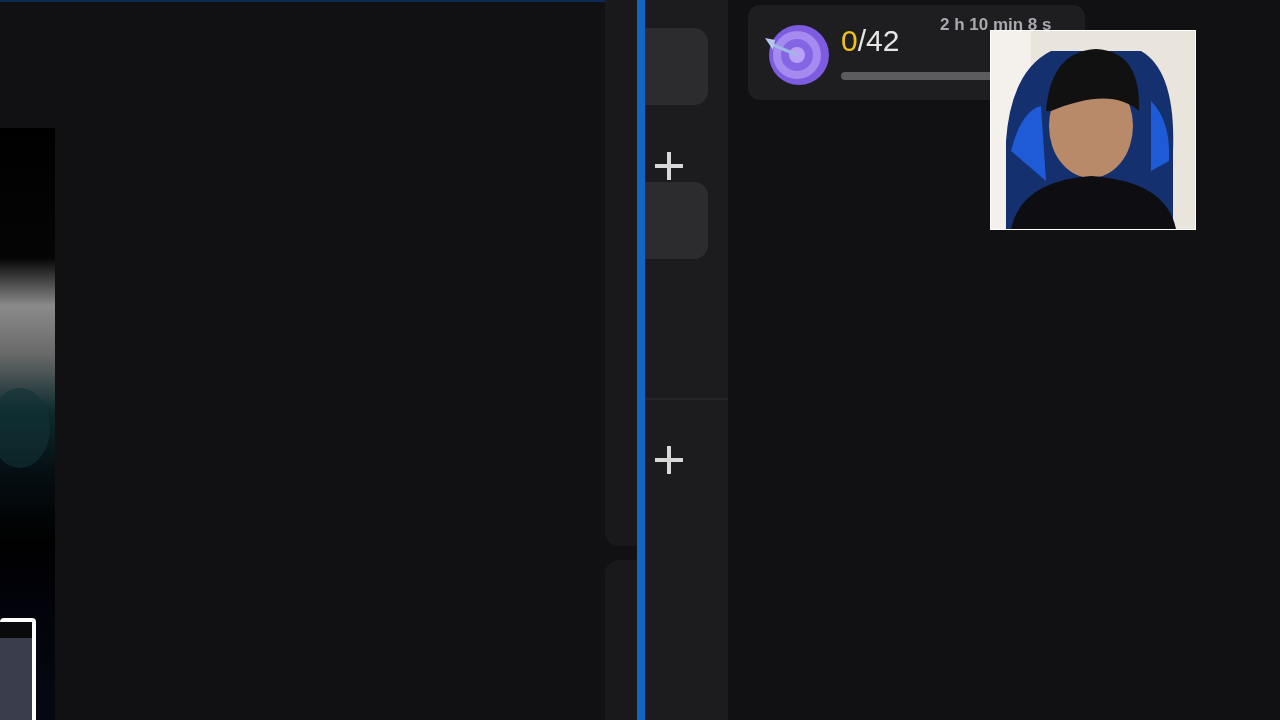 The width and height of the screenshot is (1280, 720). Describe the element at coordinates (870, 41) in the screenshot. I see `goal-count: 0/42` at that location.